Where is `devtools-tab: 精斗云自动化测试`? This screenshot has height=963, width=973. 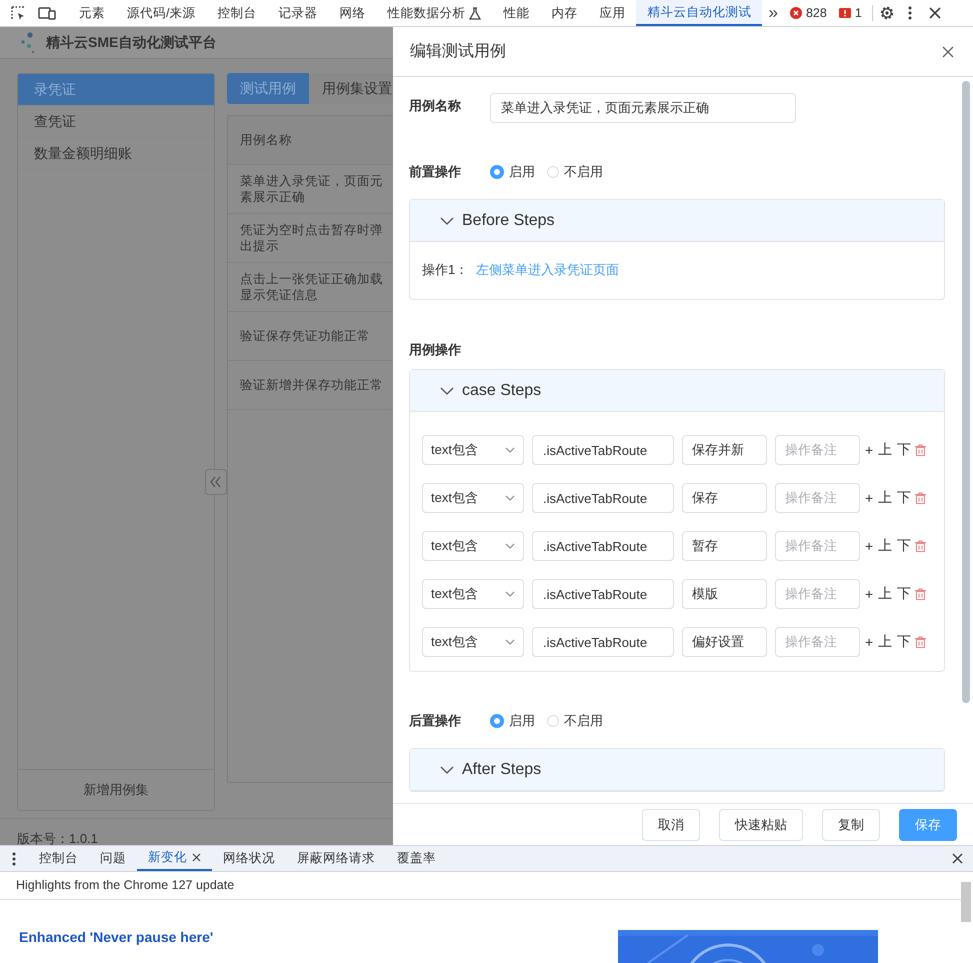
devtools-tab: 精斗云自动化测试 is located at coordinates (699, 13).